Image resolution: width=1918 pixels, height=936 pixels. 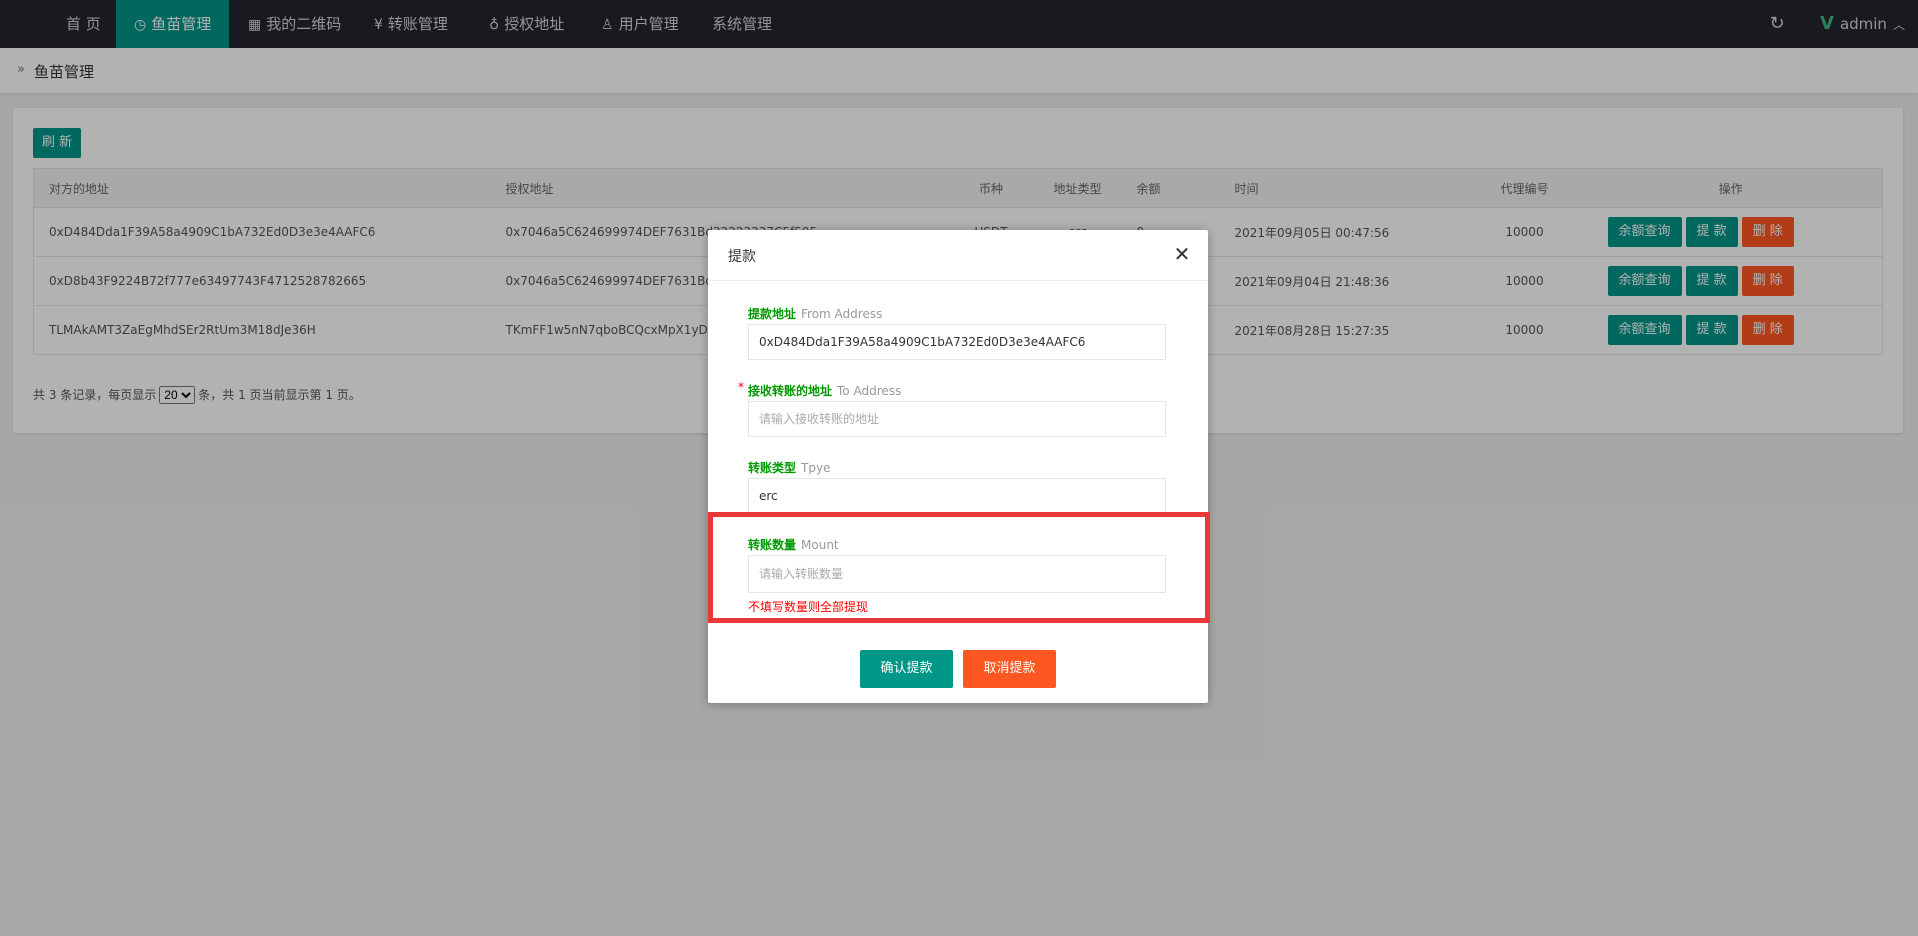 I want to click on amount-hint: 不填写数量则全部提现, so click(x=808, y=607).